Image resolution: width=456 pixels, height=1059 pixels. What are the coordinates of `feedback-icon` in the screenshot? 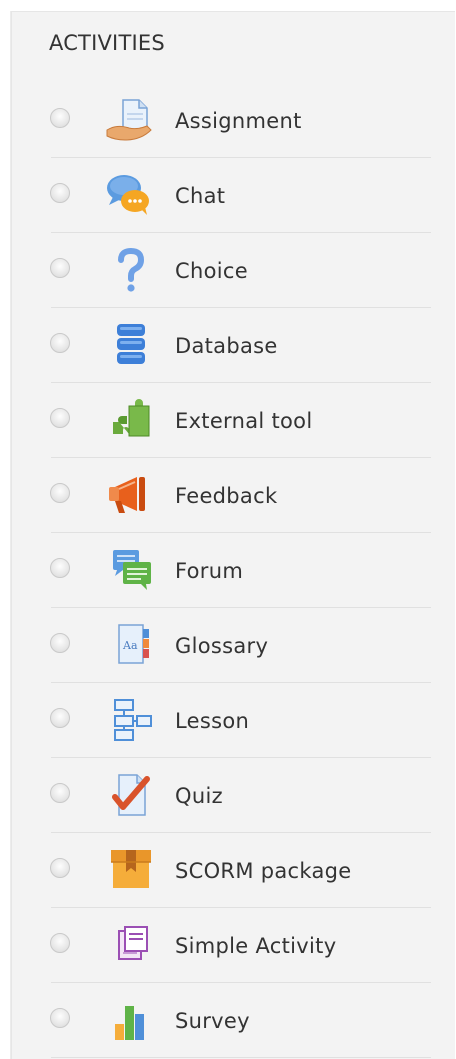 It's located at (127, 495).